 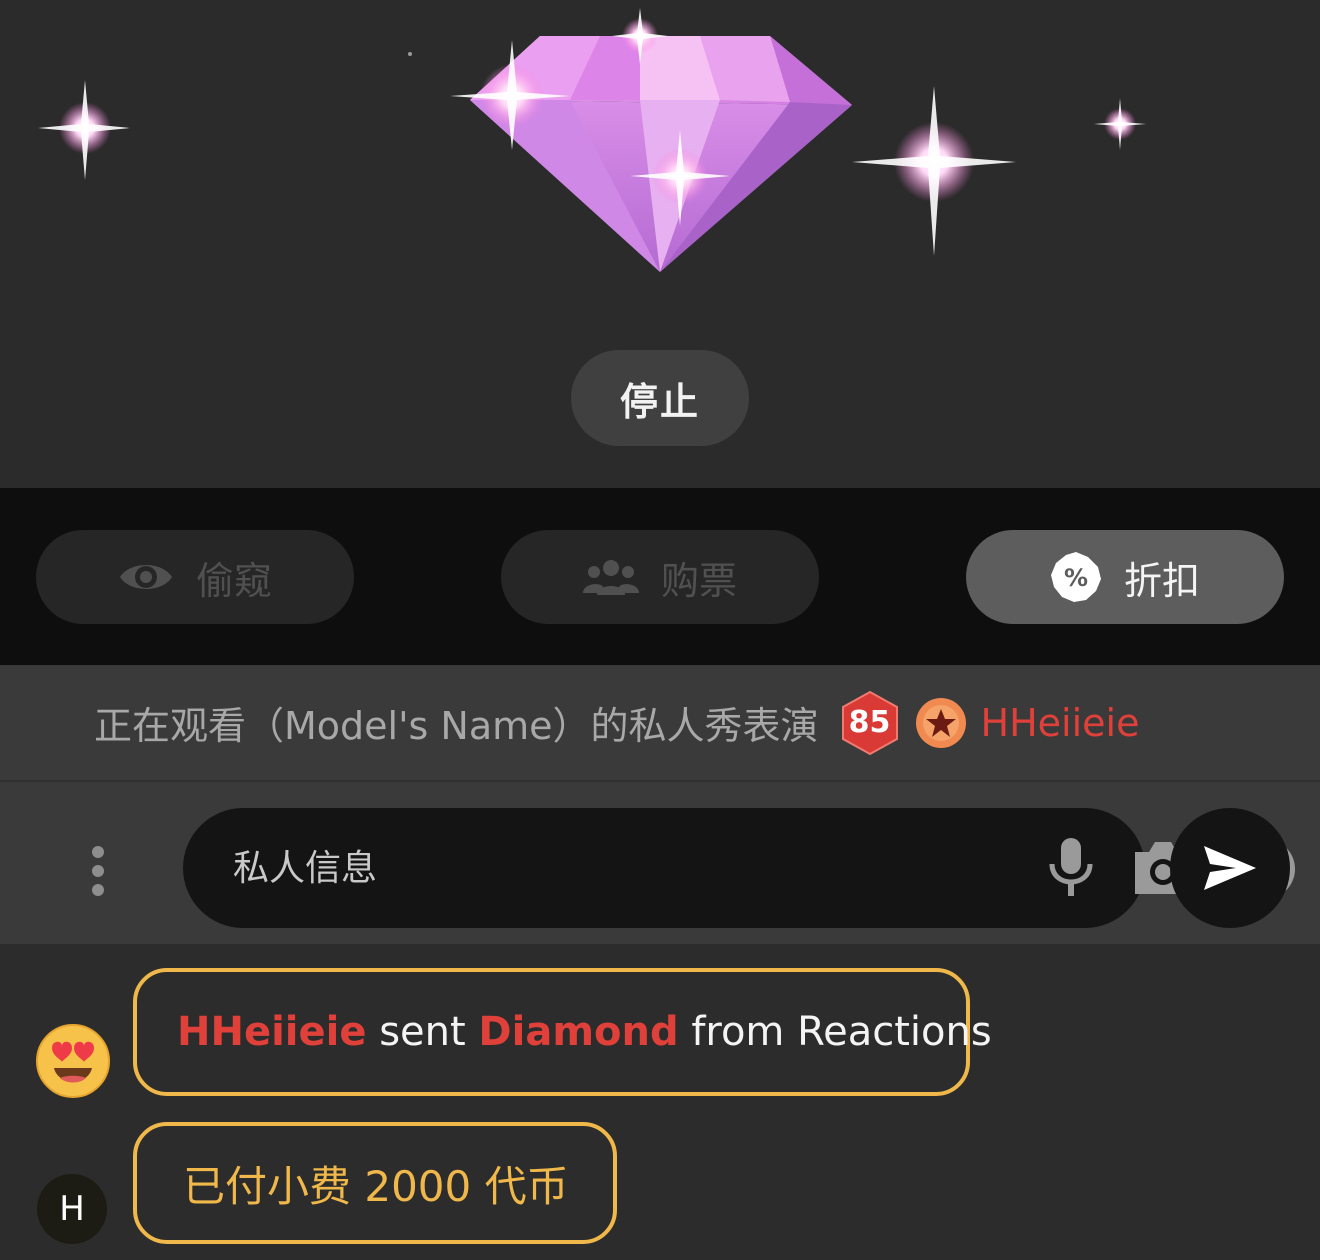 I want to click on star-badge-icon, so click(x=940, y=722).